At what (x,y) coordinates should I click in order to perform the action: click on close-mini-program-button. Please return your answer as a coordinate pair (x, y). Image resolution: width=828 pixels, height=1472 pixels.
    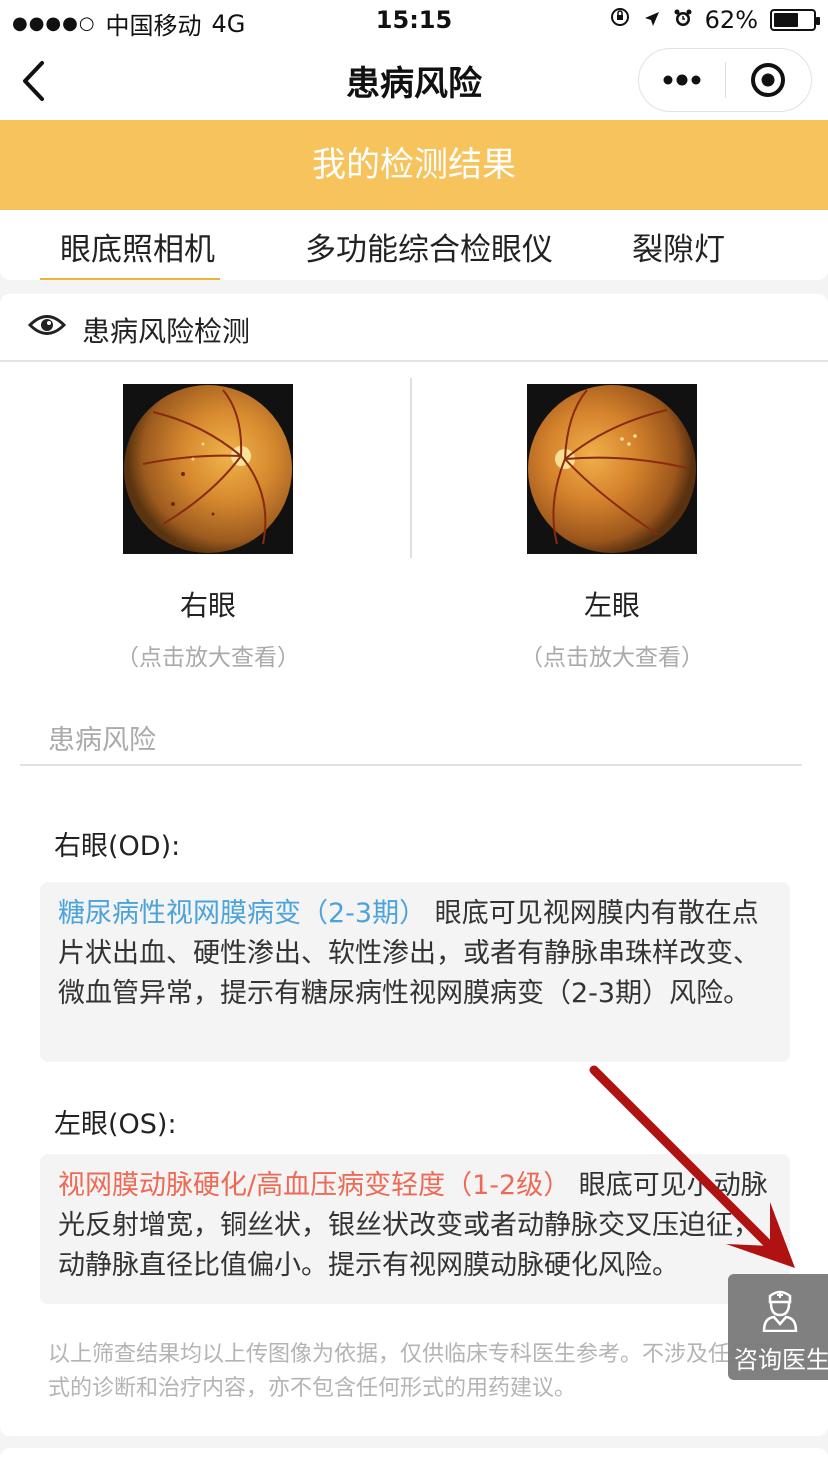
    Looking at the image, I should click on (769, 80).